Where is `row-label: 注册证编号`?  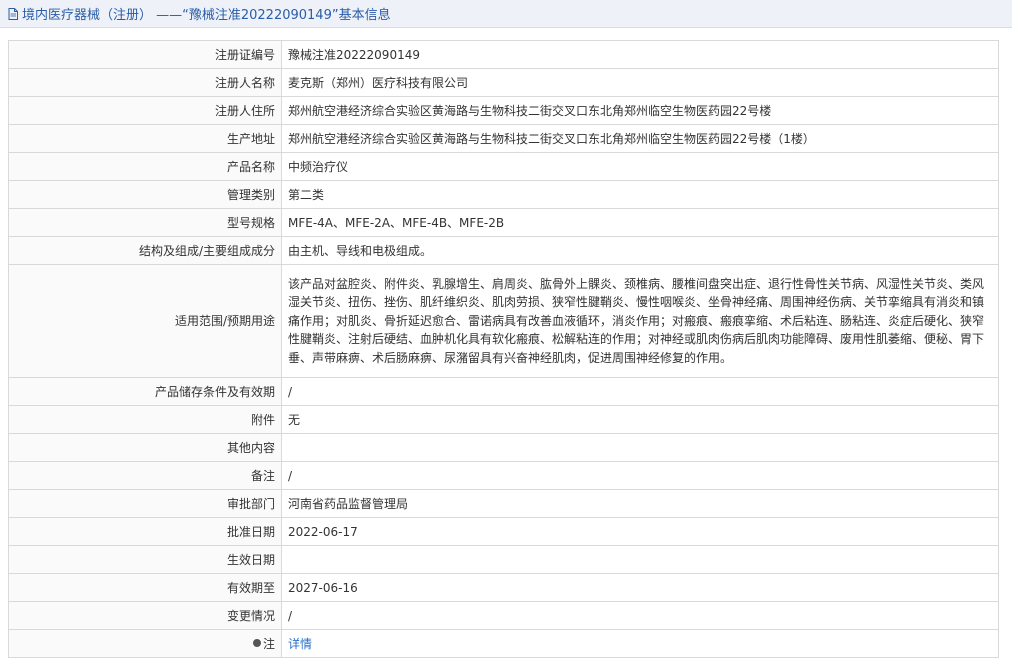
row-label: 注册证编号 is located at coordinates (145, 54).